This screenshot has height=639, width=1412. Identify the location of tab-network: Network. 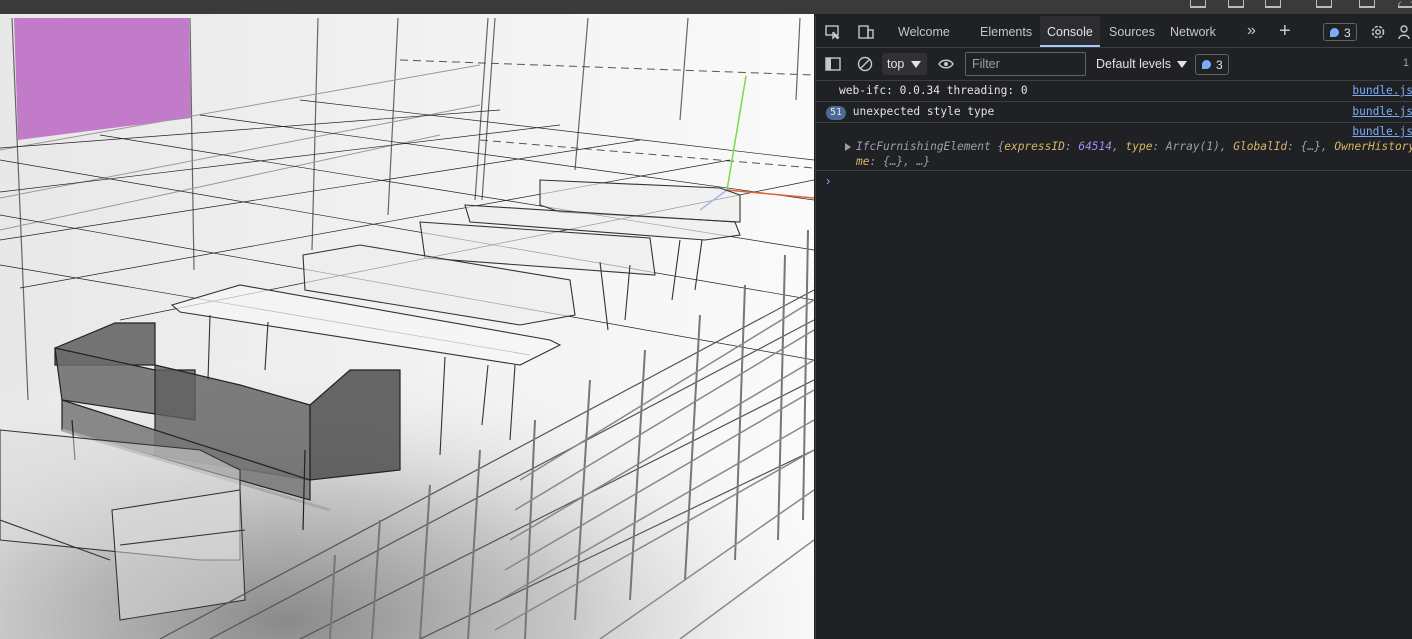
(1193, 31).